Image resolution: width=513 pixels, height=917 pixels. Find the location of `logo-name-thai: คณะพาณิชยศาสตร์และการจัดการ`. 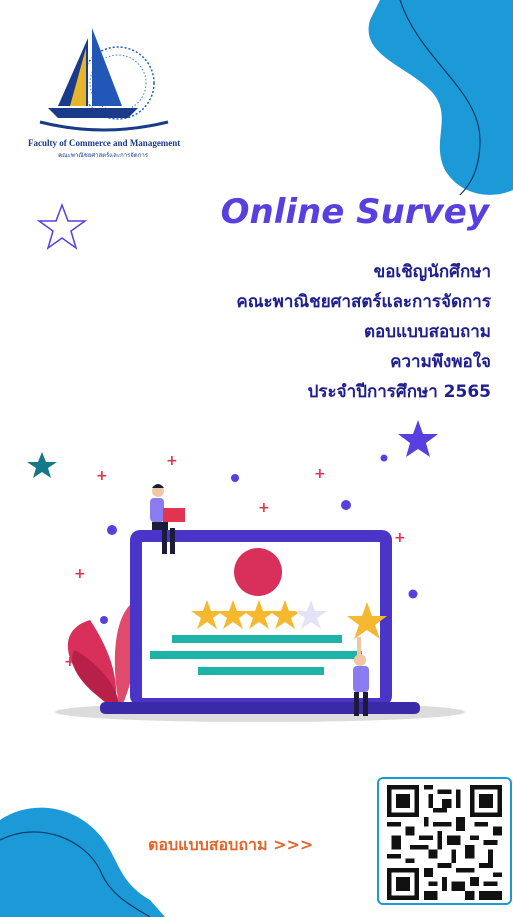

logo-name-thai: คณะพาณิชยศาสตร์และการจัดการ is located at coordinates (103, 156).